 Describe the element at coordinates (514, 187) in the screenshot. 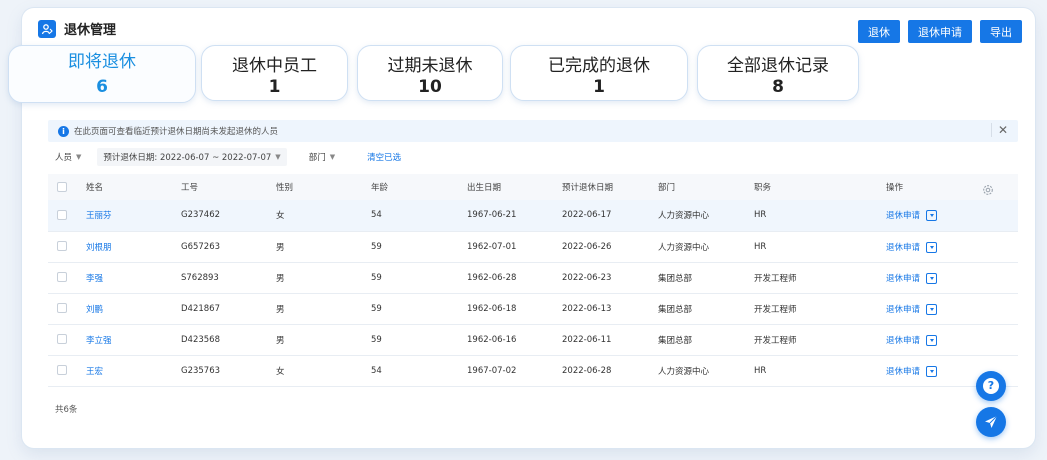

I see `column-header-birth-date: 出生日期` at that location.